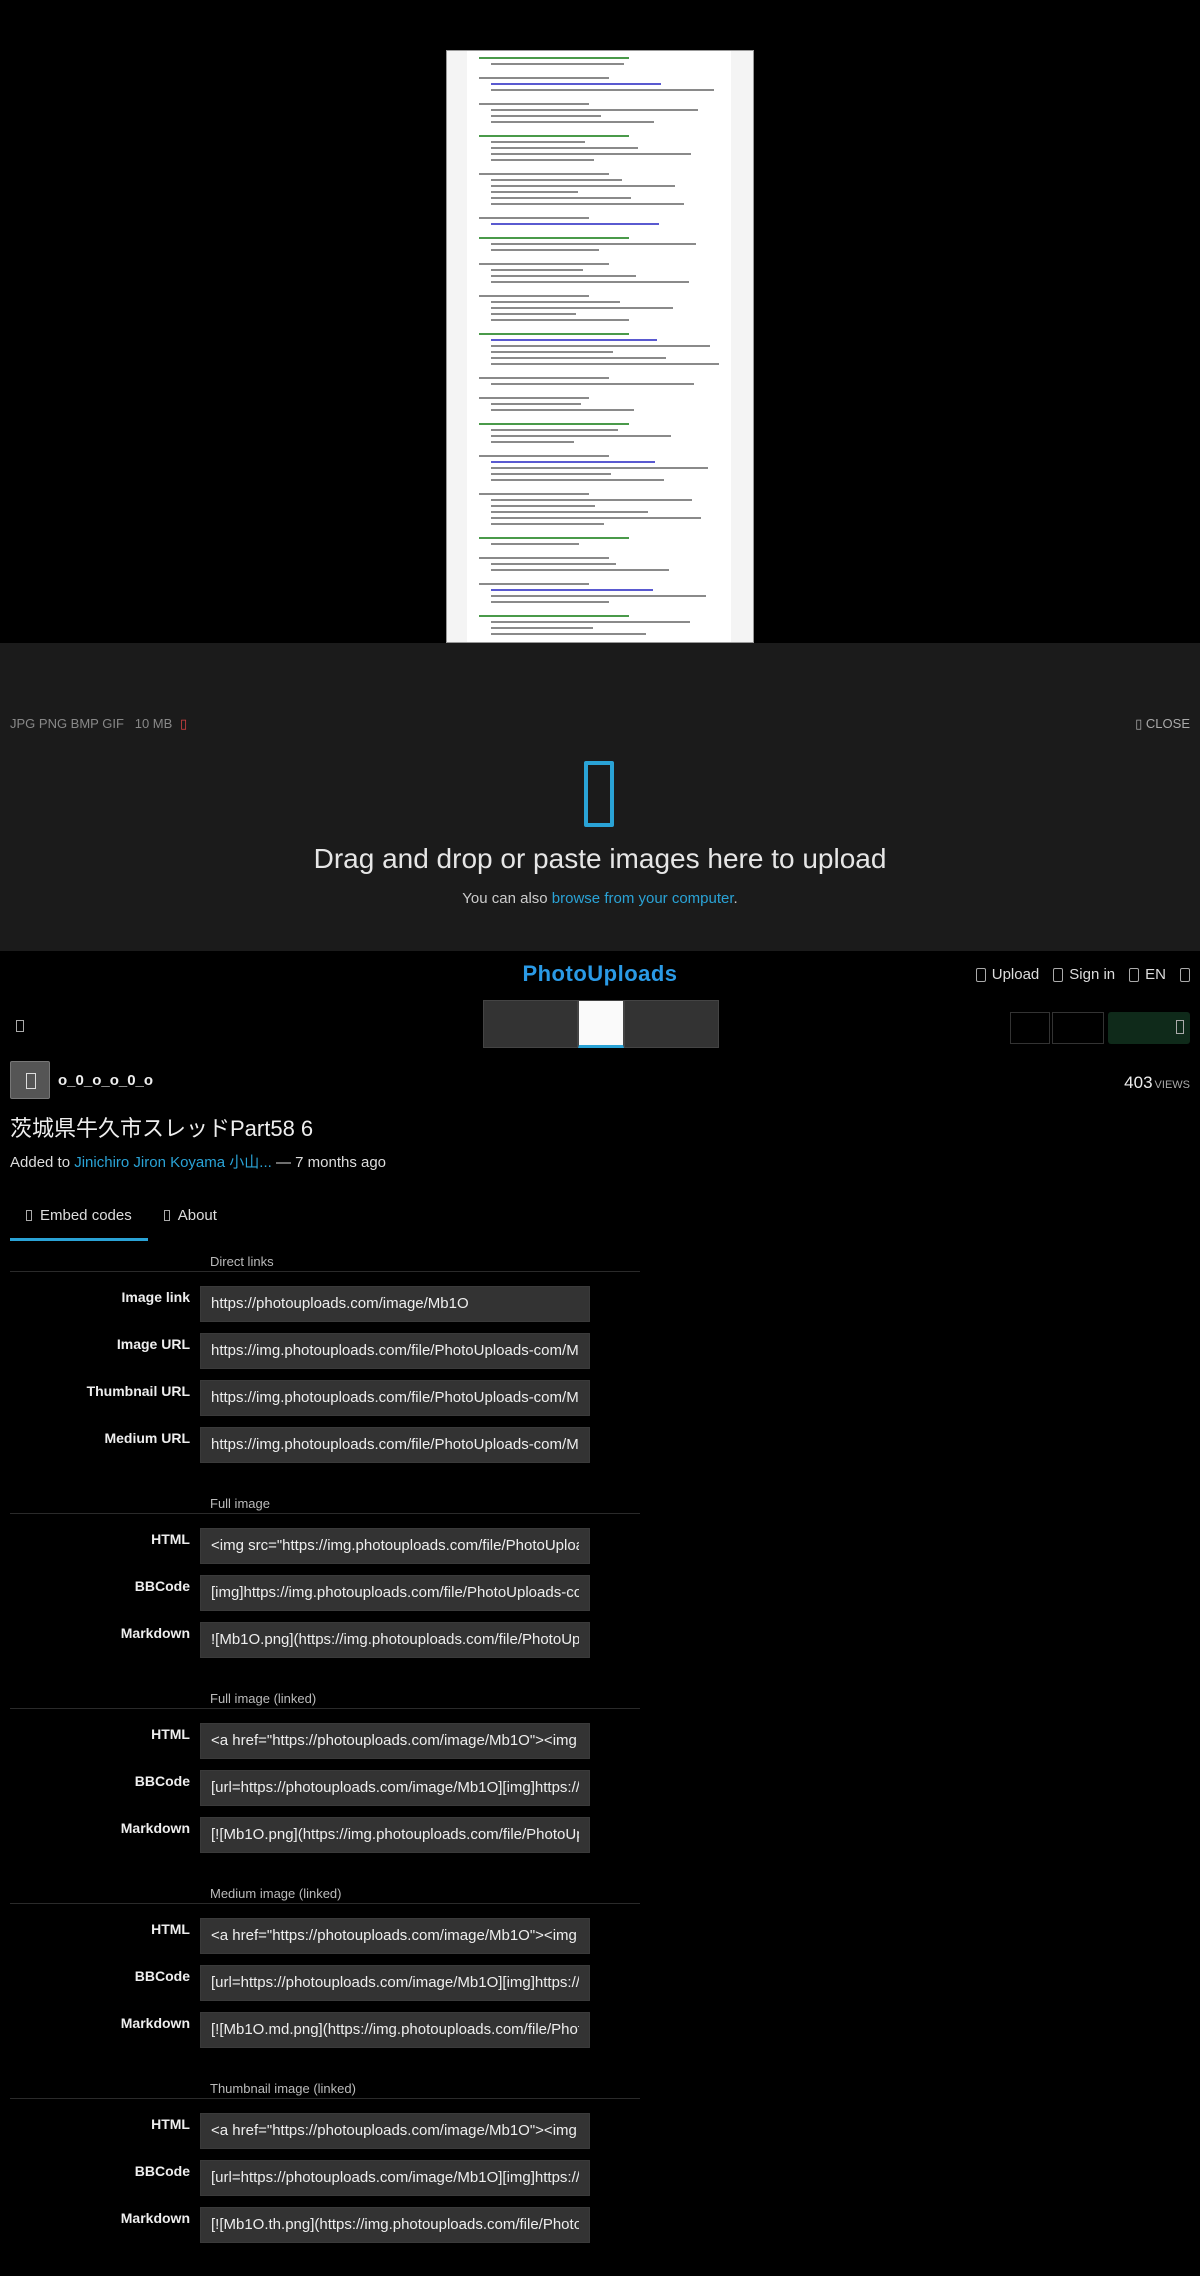 The width and height of the screenshot is (1200, 2276). I want to click on like-button, so click(1078, 1028).